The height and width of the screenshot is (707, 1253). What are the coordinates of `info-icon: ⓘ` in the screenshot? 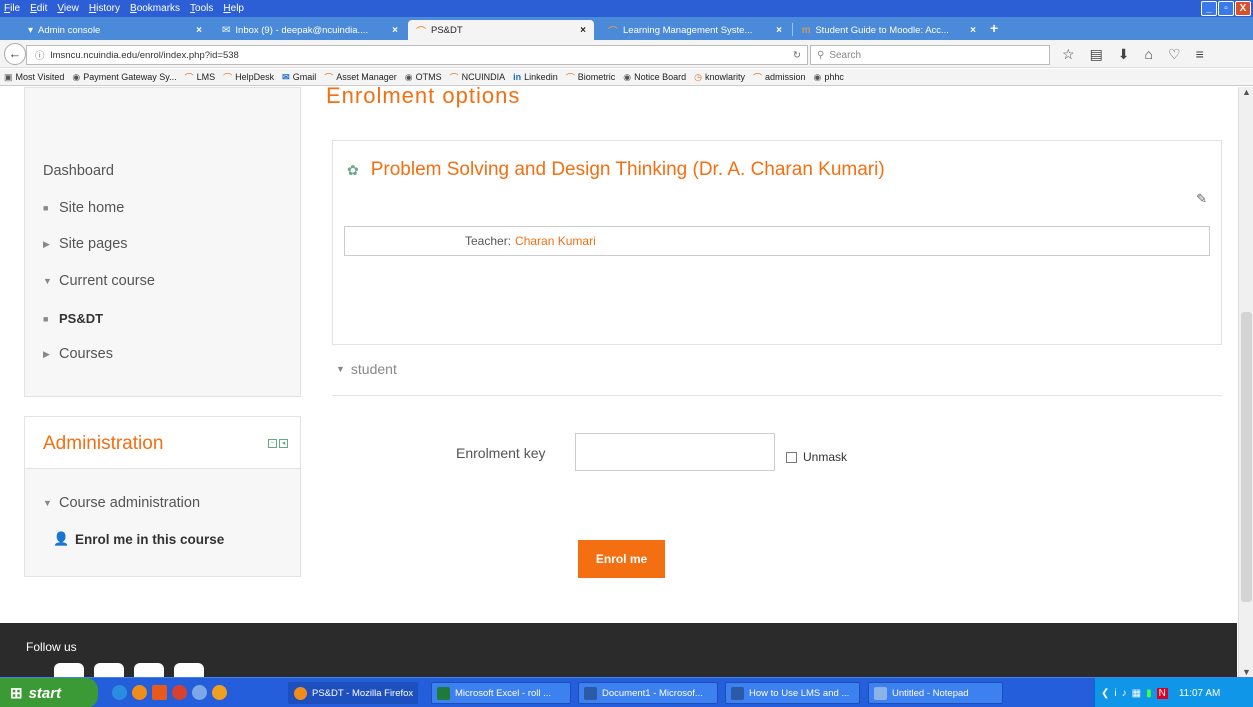 It's located at (40, 55).